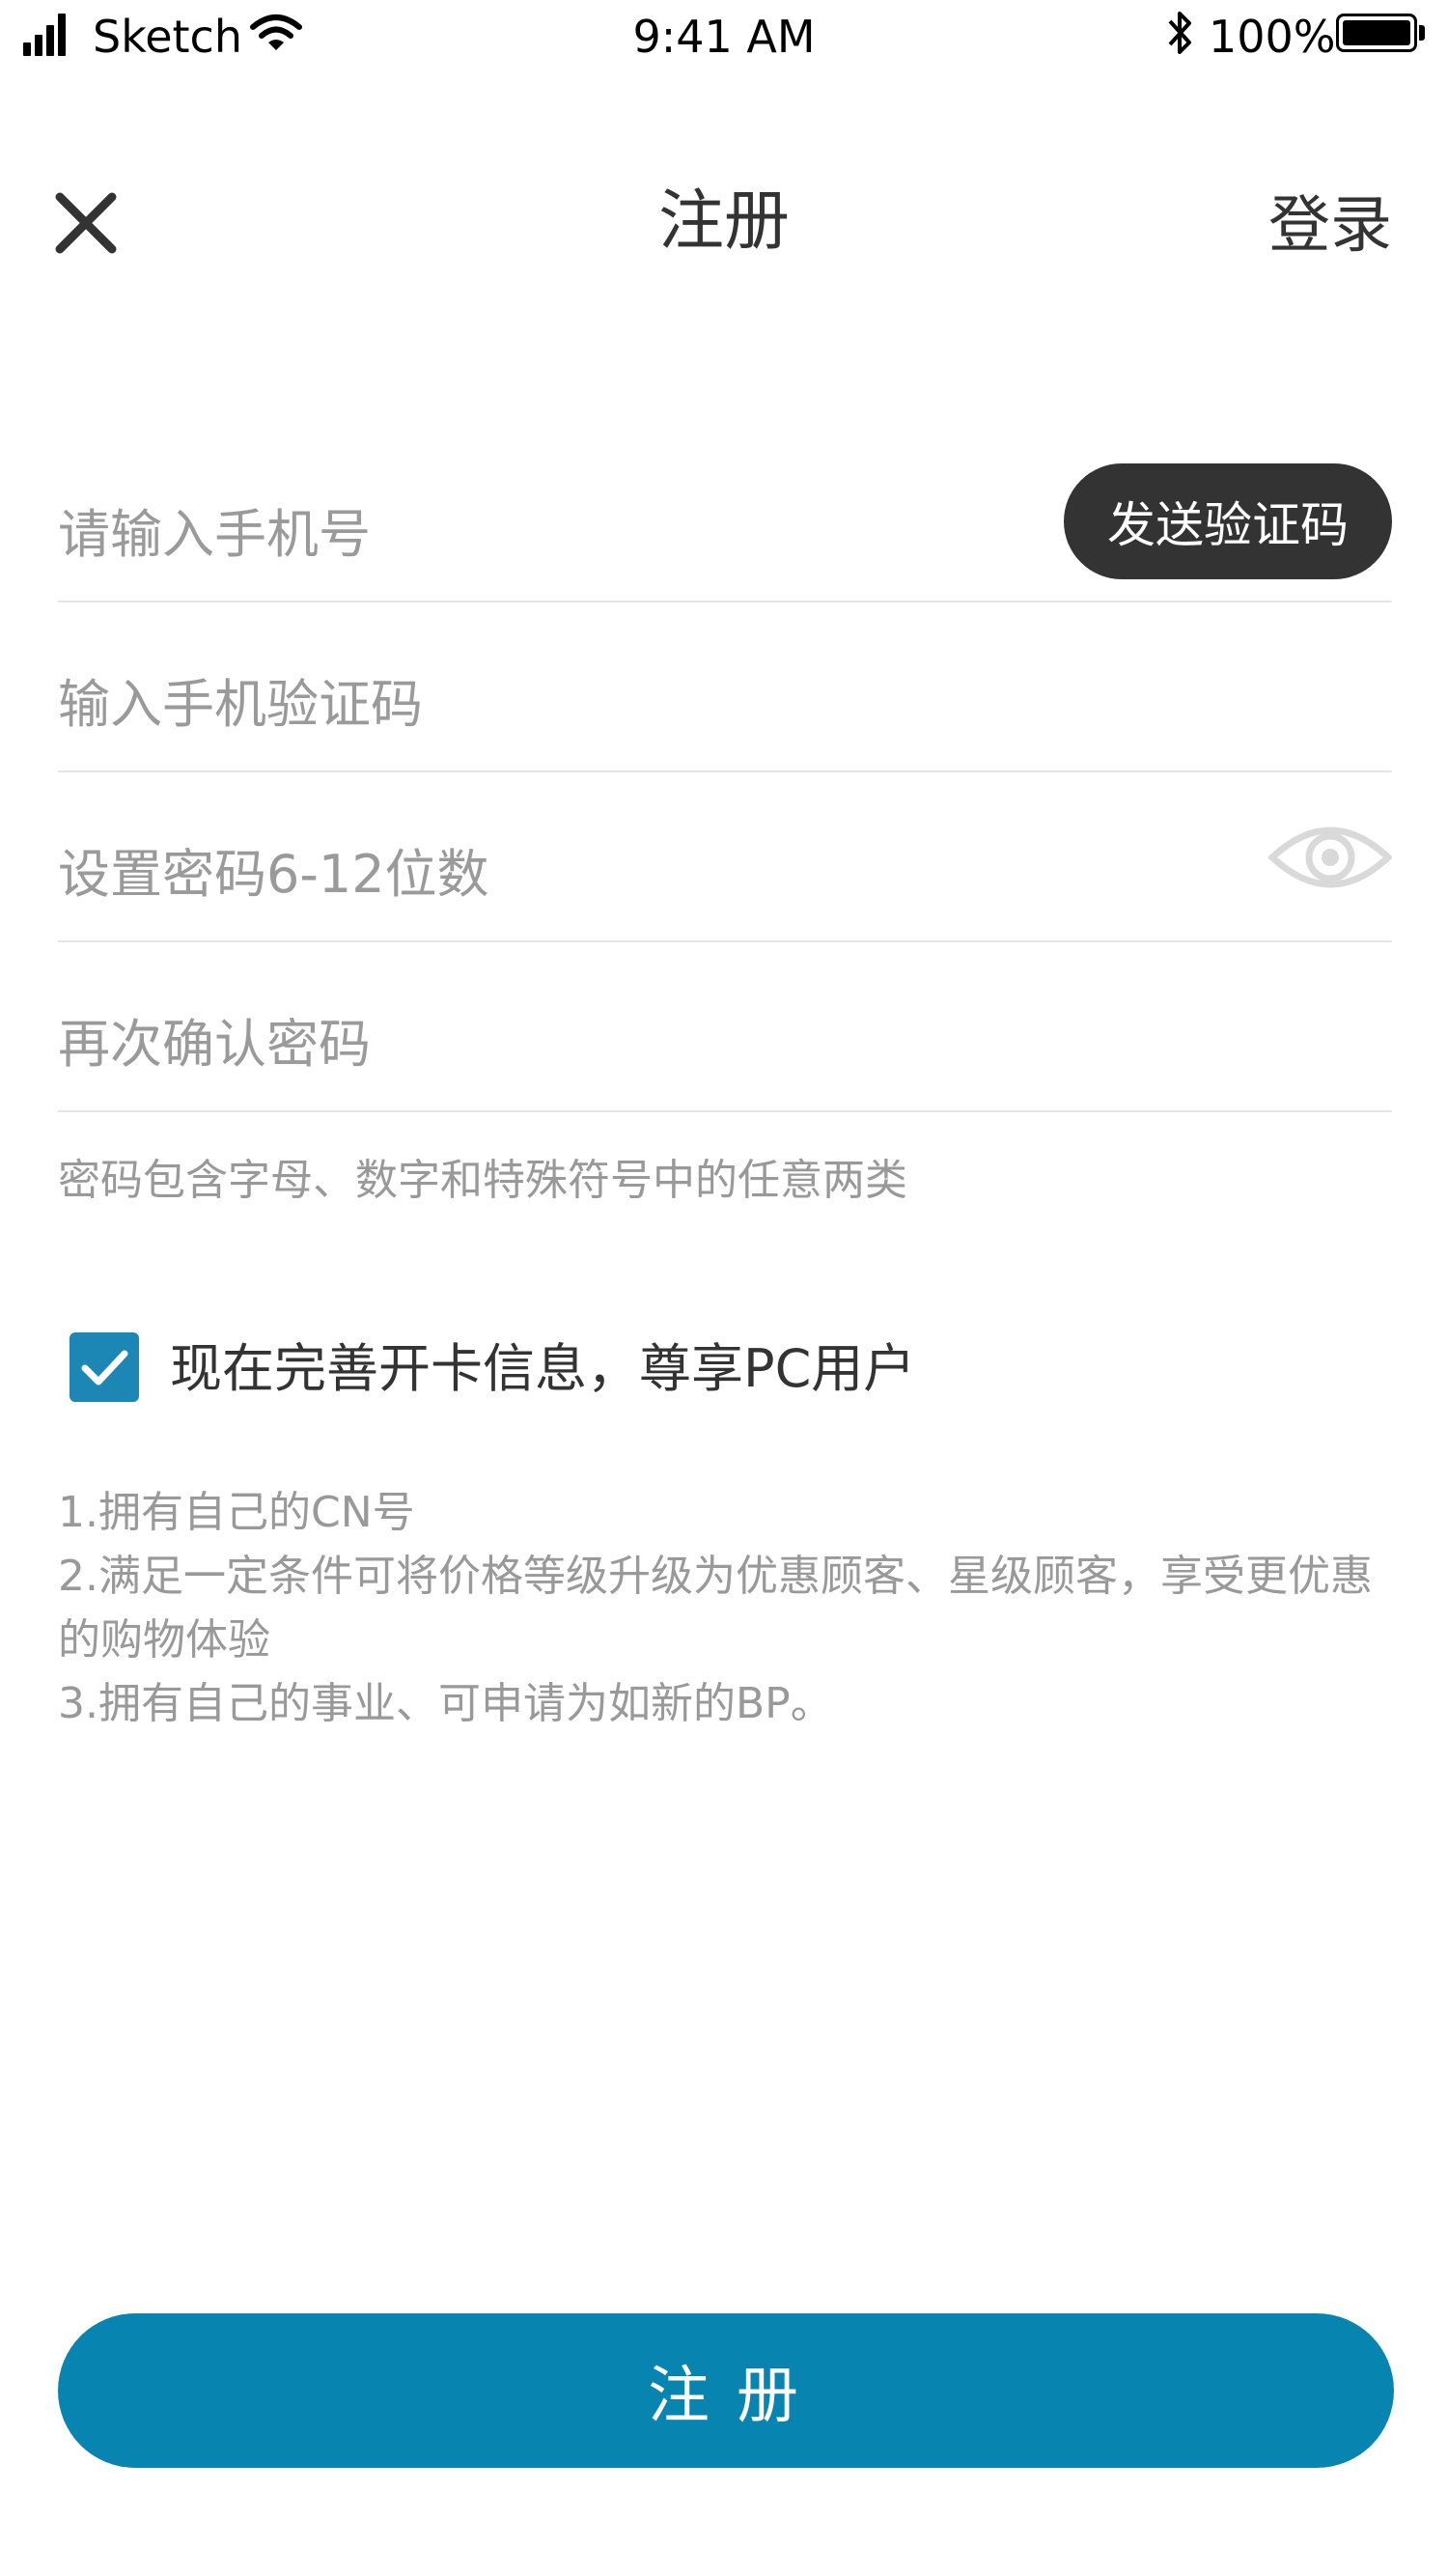 Image resolution: width=1448 pixels, height=2576 pixels. Describe the element at coordinates (724, 222) in the screenshot. I see `page-title: 注册` at that location.